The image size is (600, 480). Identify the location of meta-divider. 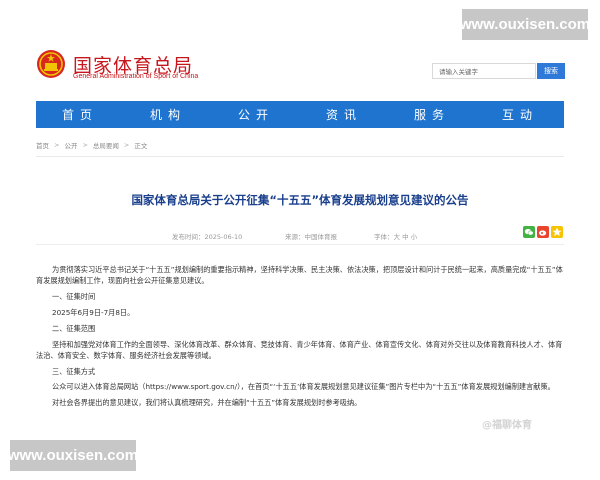
(300, 244).